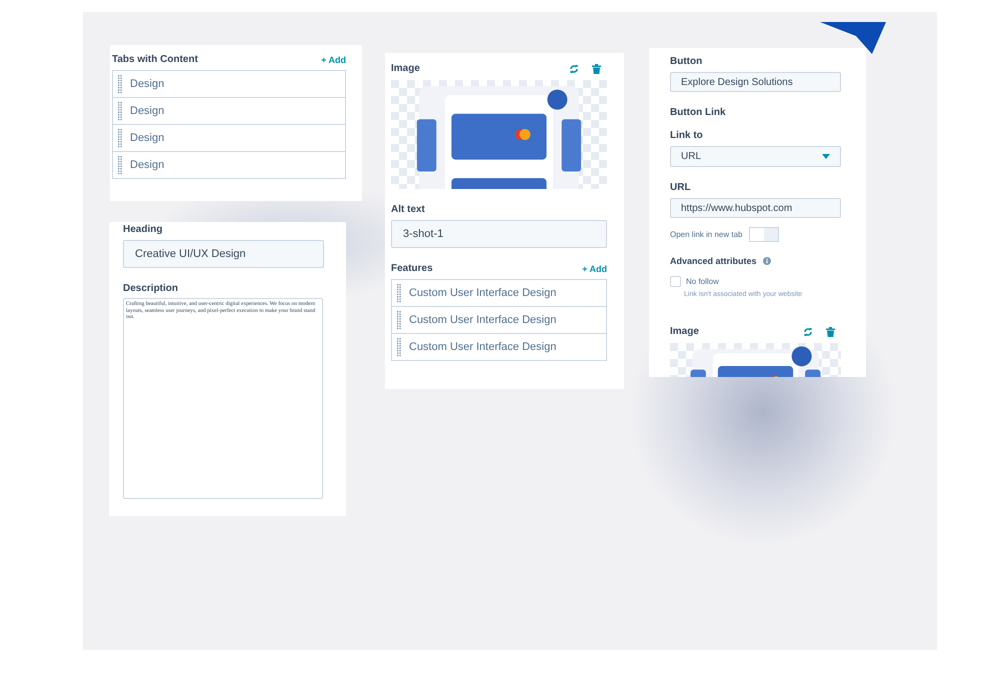 The height and width of the screenshot is (700, 1000). Describe the element at coordinates (223, 254) in the screenshot. I see `heading-field: Creative UI/UX Design` at that location.